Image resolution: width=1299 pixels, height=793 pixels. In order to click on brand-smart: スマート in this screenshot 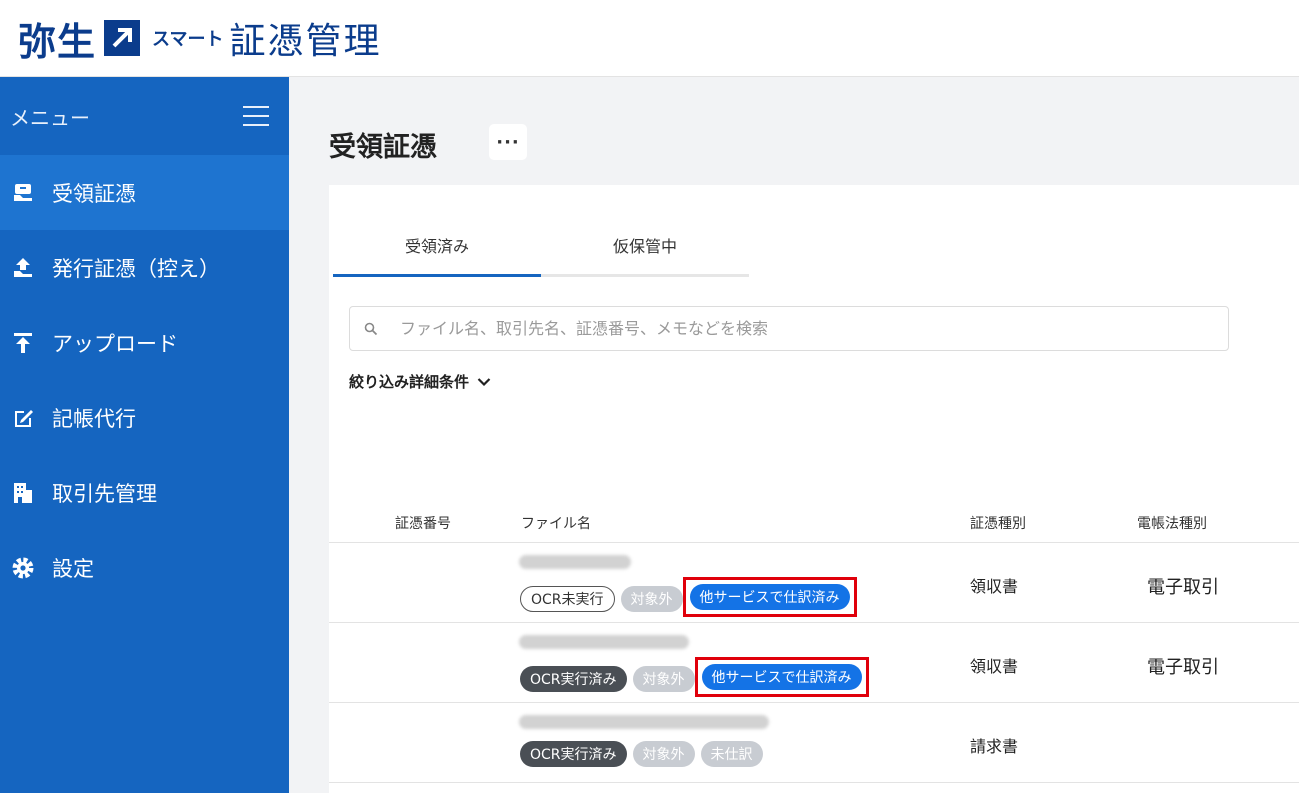, I will do `click(188, 39)`.